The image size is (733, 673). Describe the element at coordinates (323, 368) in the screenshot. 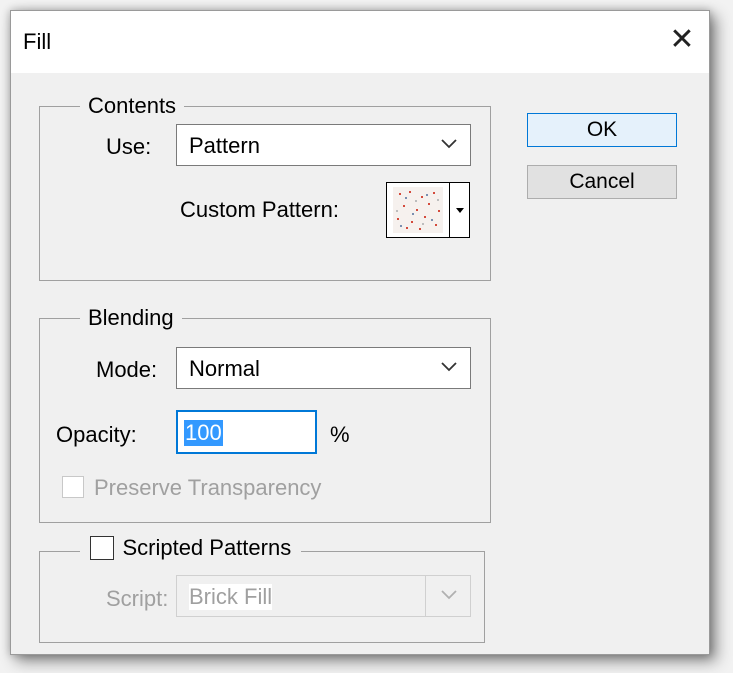

I see `mode-select: Normal` at that location.